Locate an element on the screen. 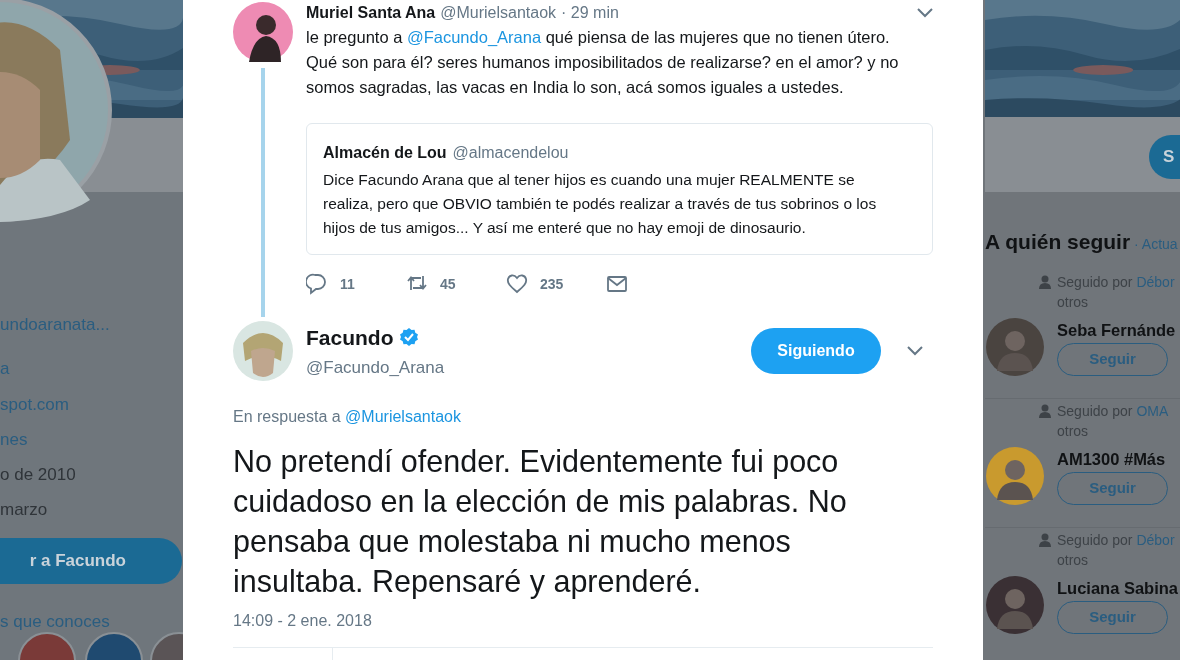 The height and width of the screenshot is (660, 1180). profile-info: marzo is located at coordinates (24, 510).